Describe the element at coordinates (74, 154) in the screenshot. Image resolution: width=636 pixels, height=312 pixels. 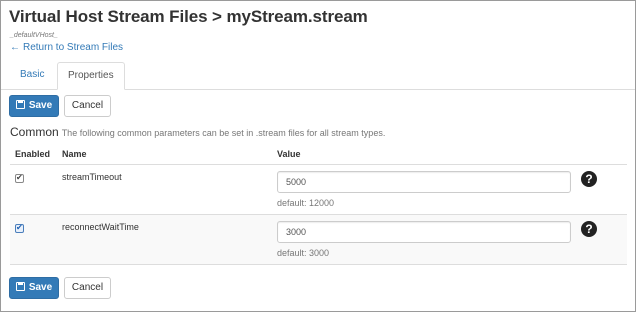
I see `column-header-name: Name` at that location.